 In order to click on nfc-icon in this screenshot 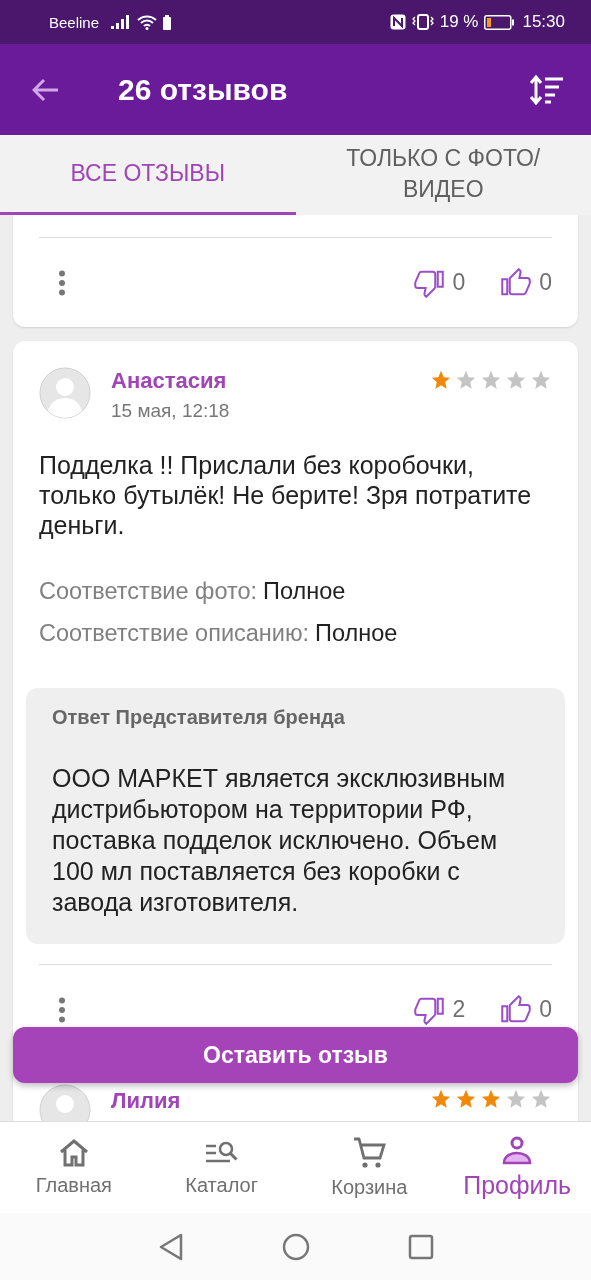, I will do `click(397, 22)`.